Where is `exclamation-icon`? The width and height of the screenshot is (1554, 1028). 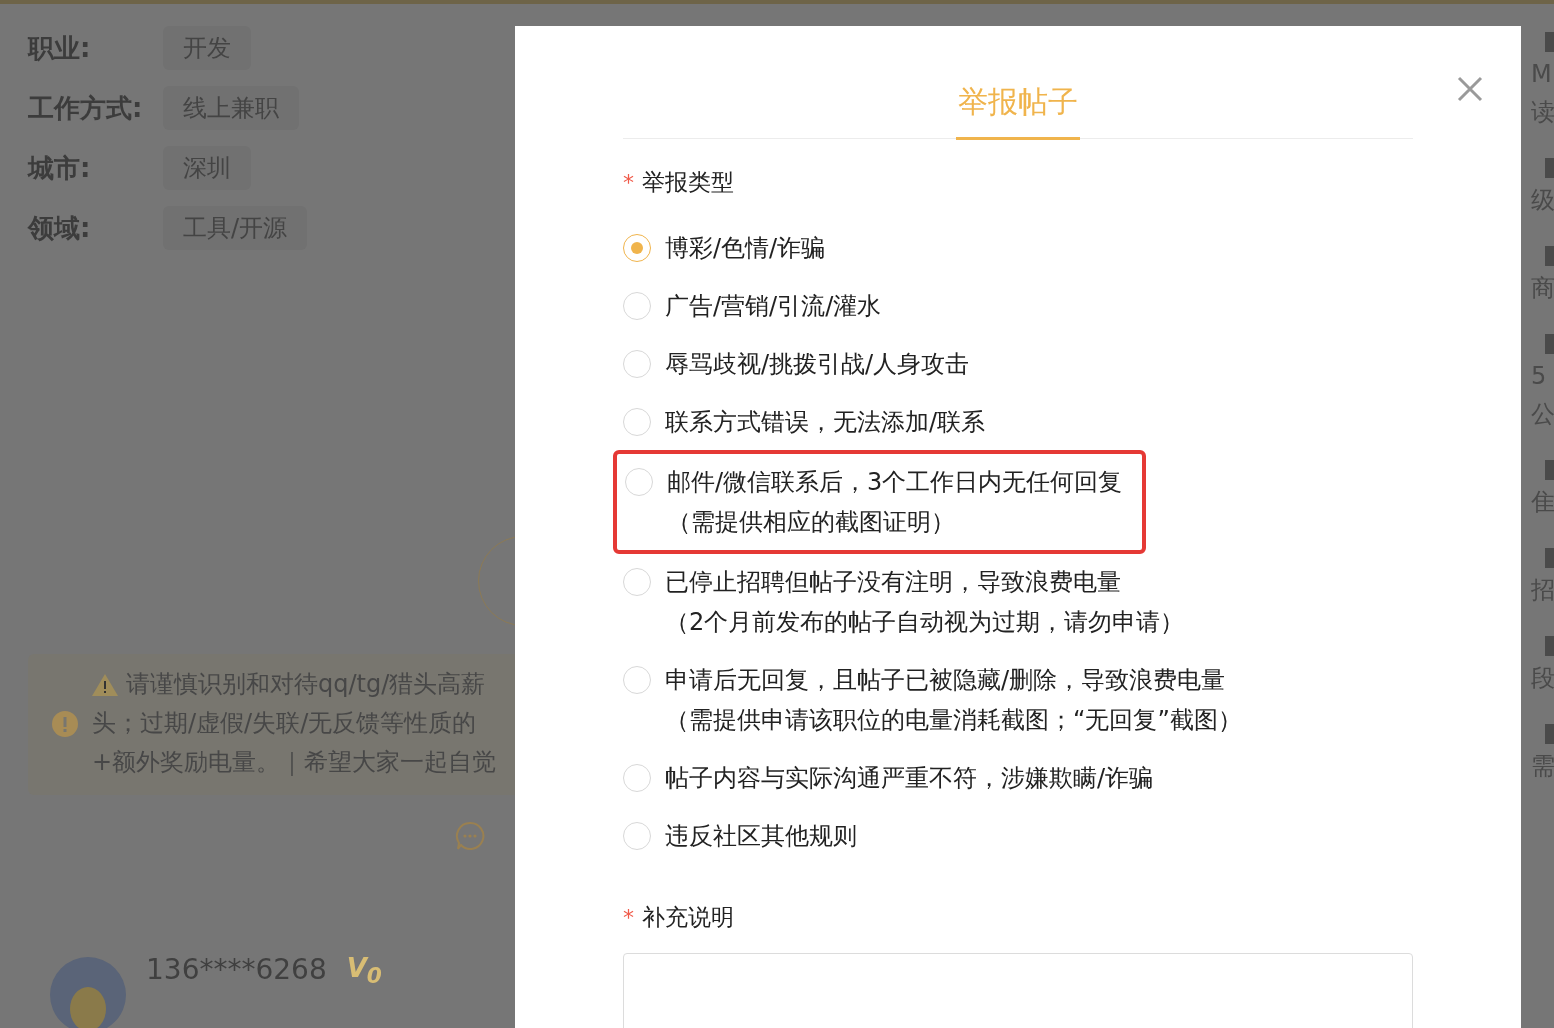 exclamation-icon is located at coordinates (65, 723).